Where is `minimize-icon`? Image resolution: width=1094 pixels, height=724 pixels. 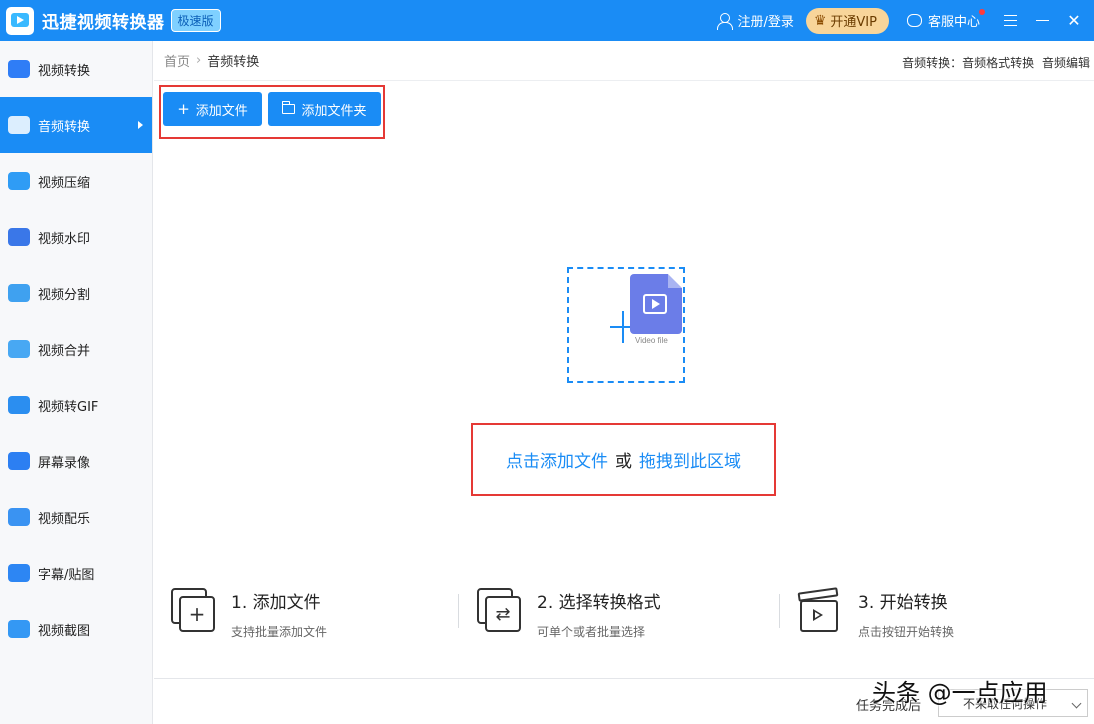 minimize-icon is located at coordinates (1042, 20).